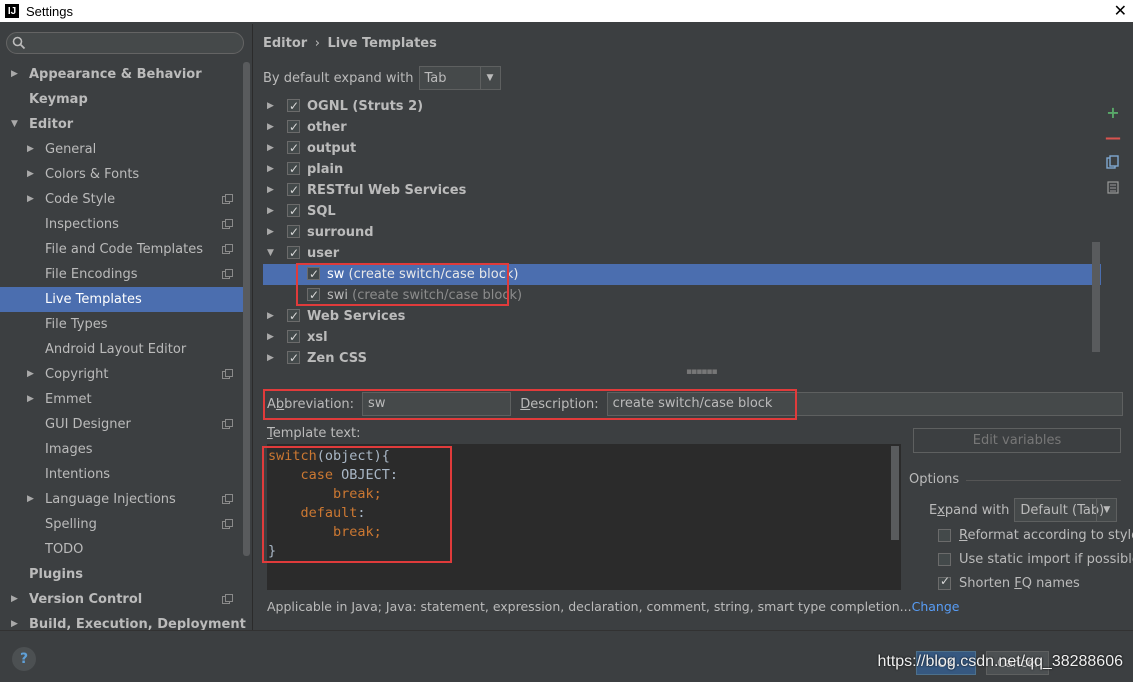 The image size is (1133, 682). What do you see at coordinates (123, 621) in the screenshot?
I see `sidebar-item-build-execution-deployment: Build, Execution, Deployment` at bounding box center [123, 621].